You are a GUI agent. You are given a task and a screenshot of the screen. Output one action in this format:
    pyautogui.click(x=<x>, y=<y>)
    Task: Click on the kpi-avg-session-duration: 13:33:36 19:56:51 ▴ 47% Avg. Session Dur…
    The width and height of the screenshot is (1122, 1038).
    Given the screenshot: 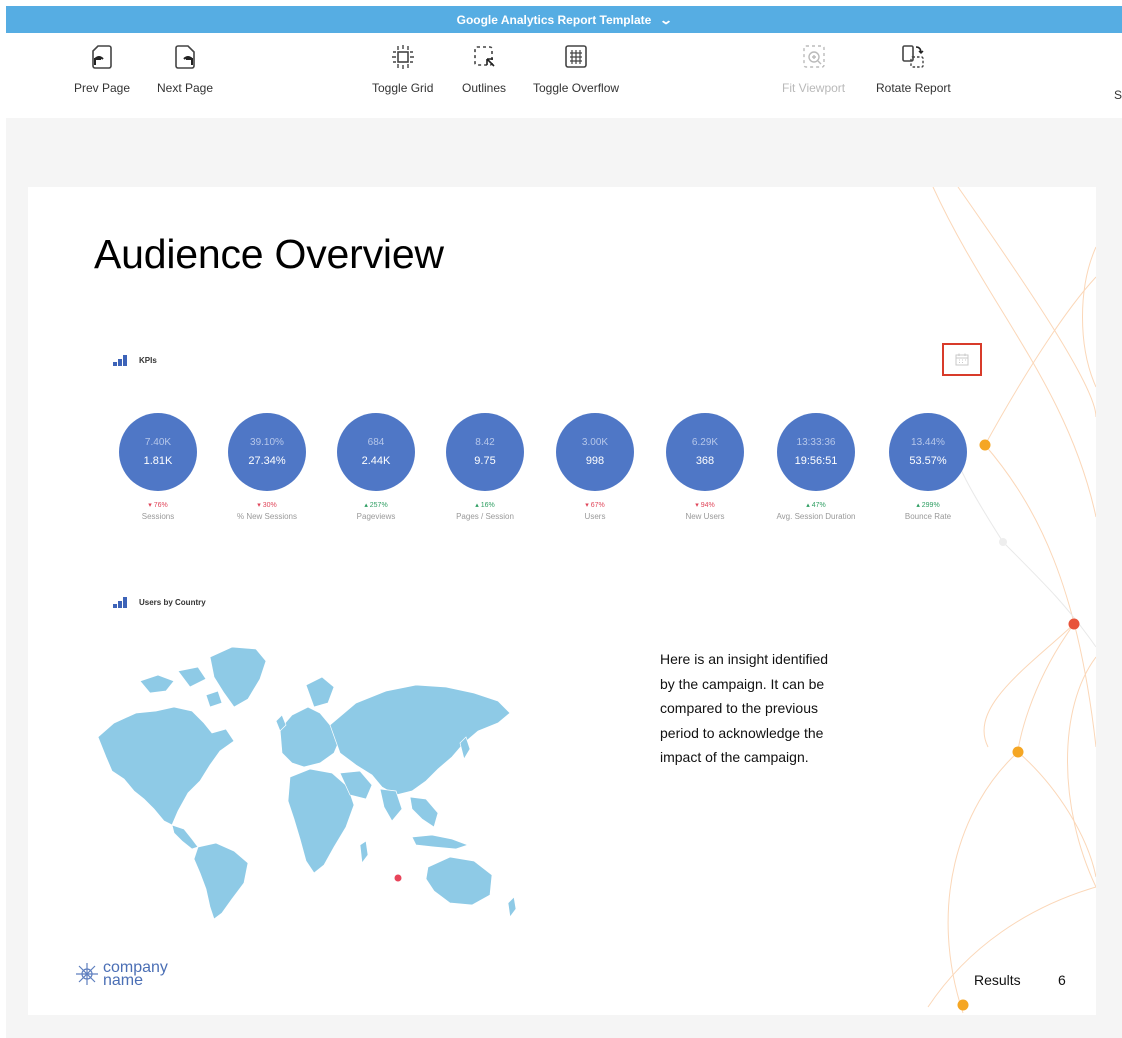 What is the action you would take?
    pyautogui.click(x=816, y=467)
    